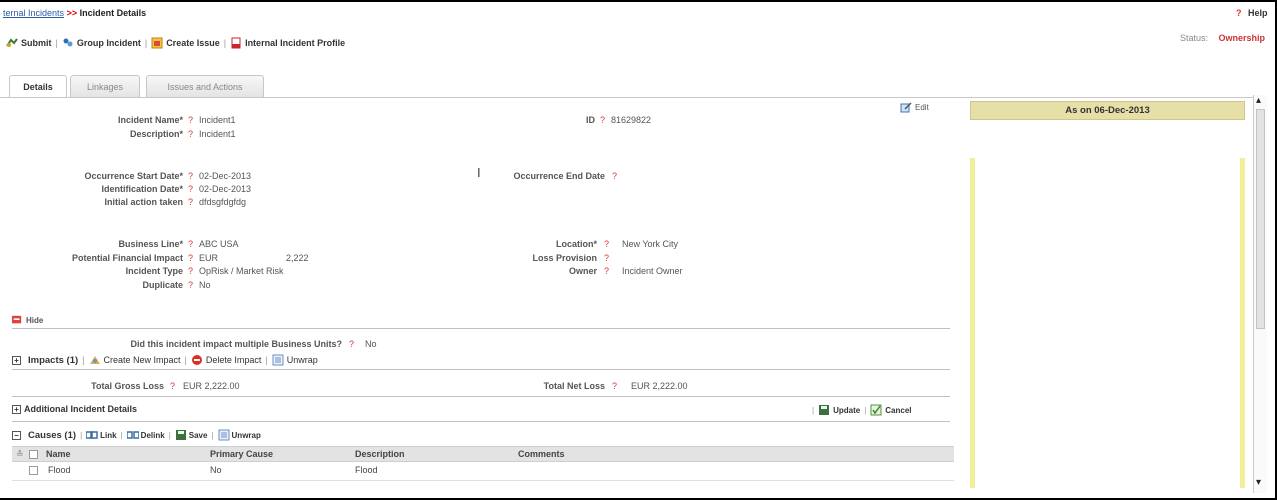 The width and height of the screenshot is (1277, 500). Describe the element at coordinates (16, 435) in the screenshot. I see `collapse-icon: −` at that location.